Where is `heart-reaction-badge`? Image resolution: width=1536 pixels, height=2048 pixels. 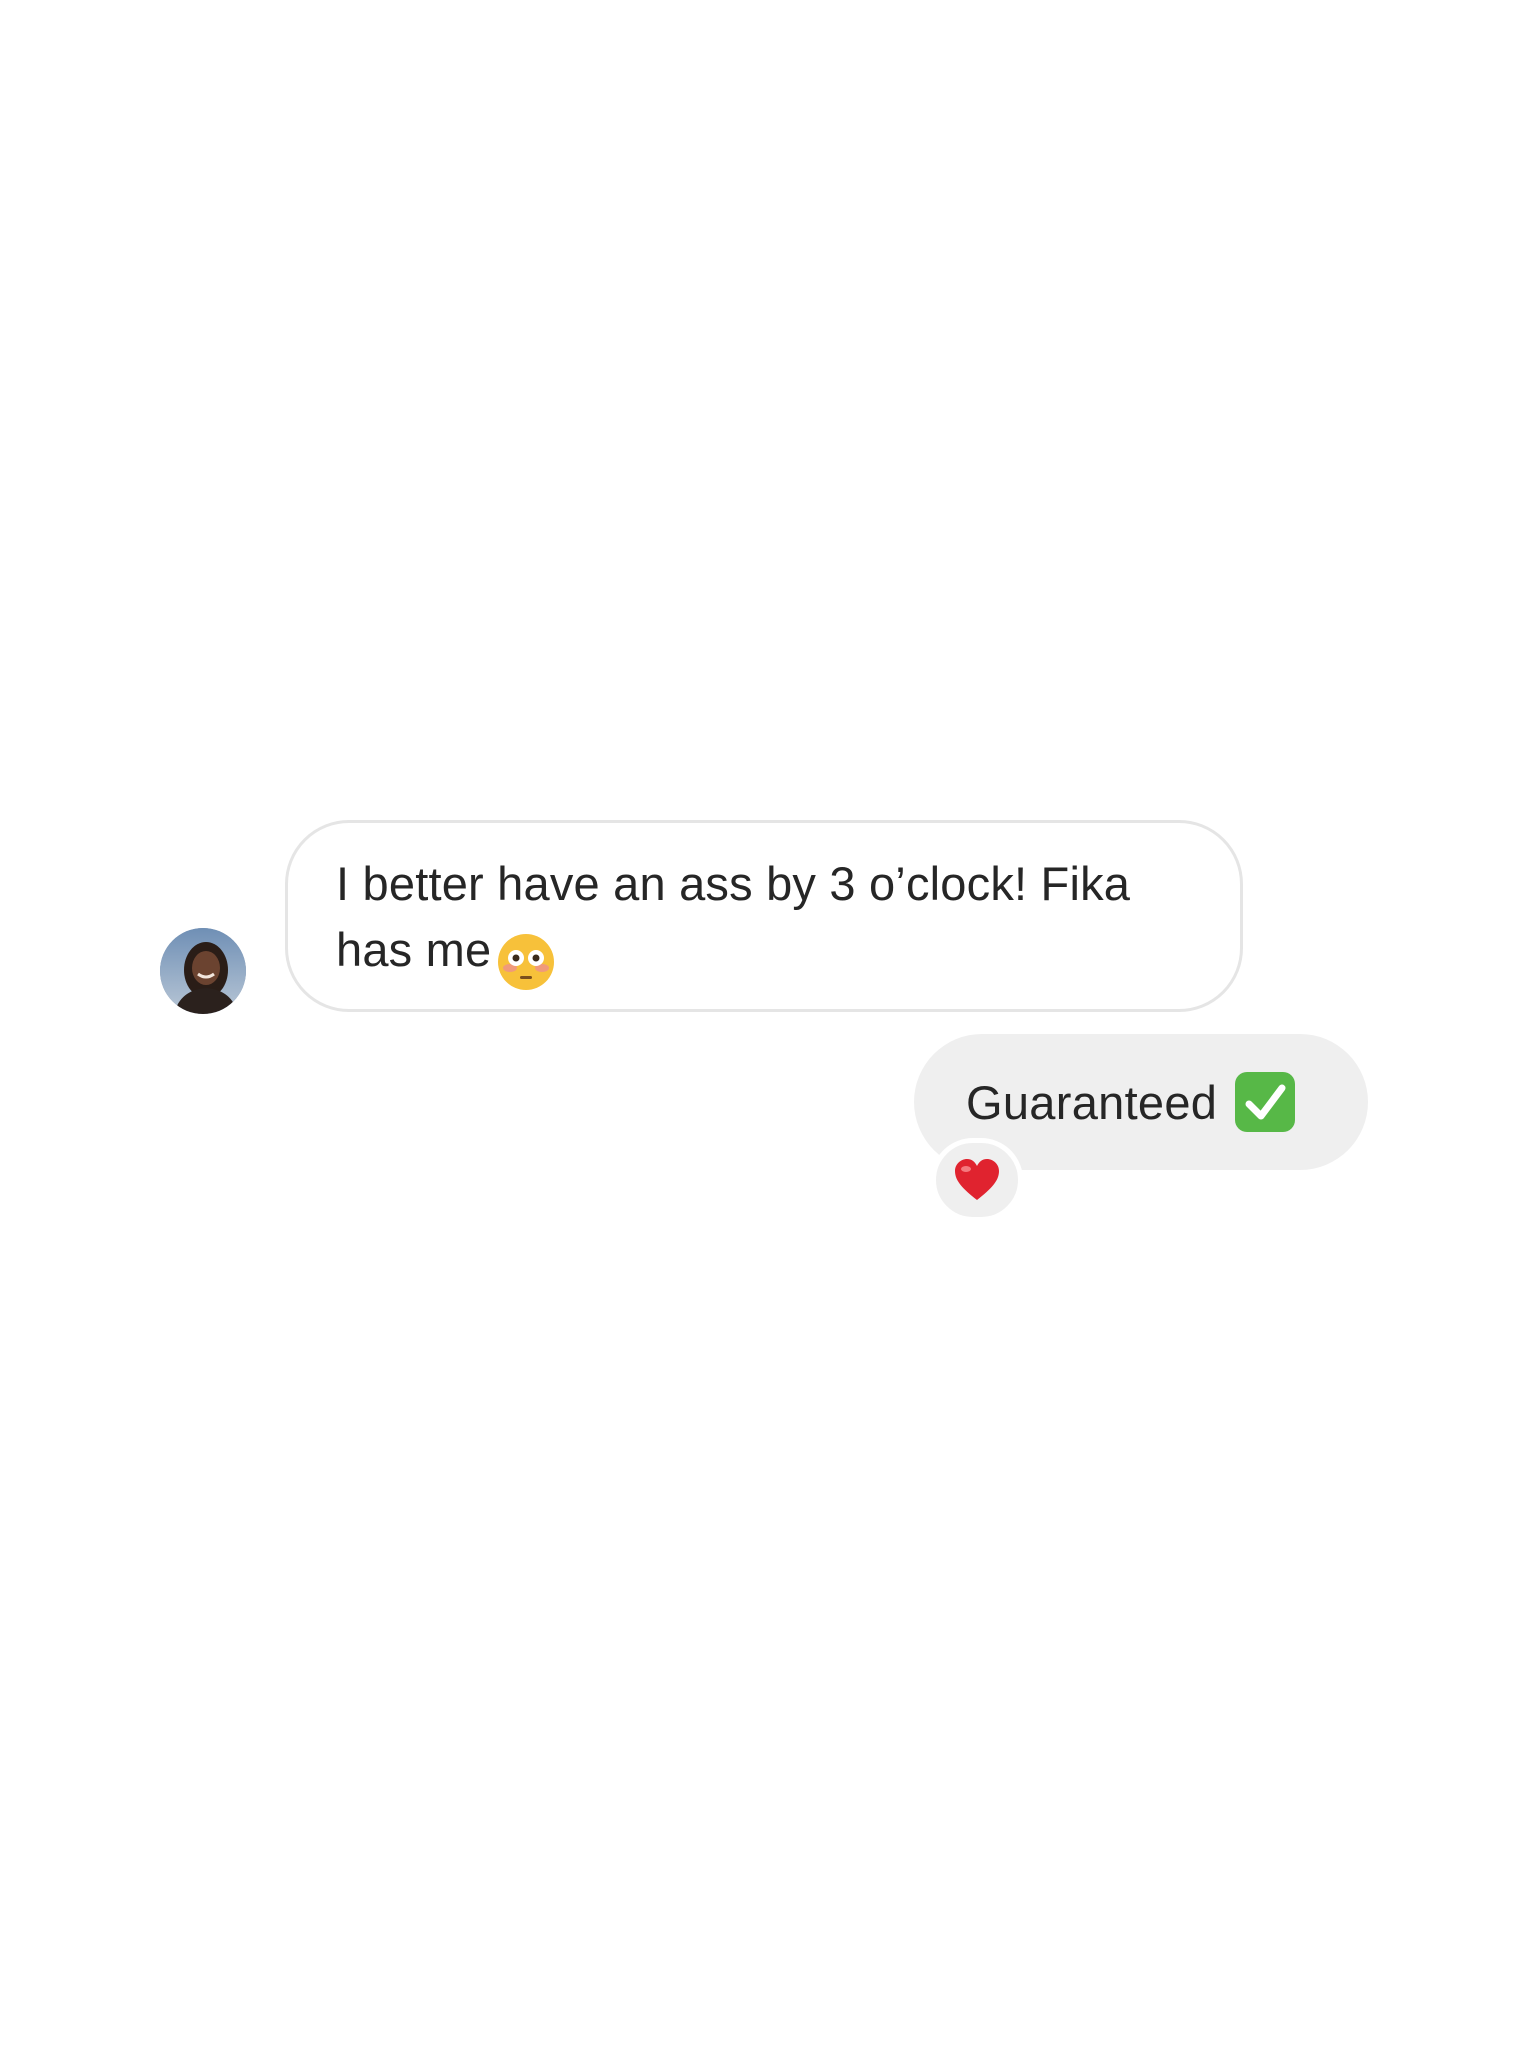
heart-reaction-badge is located at coordinates (977, 1180).